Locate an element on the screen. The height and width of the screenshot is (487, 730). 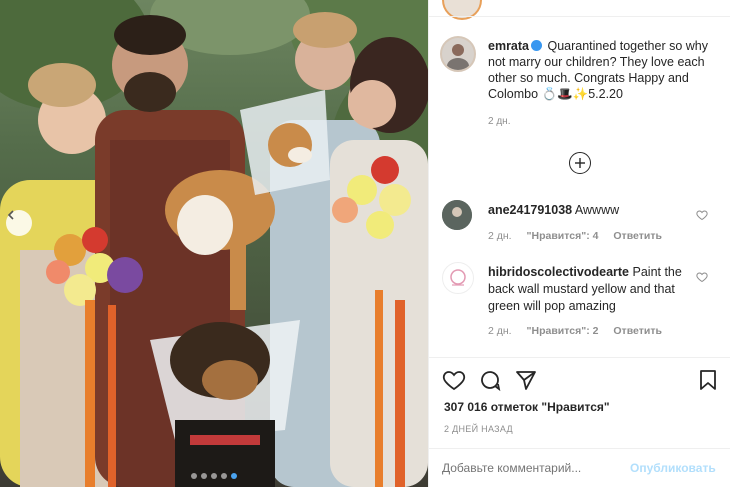
comment-likes: "Нравится": 4 is located at coordinates (563, 236).